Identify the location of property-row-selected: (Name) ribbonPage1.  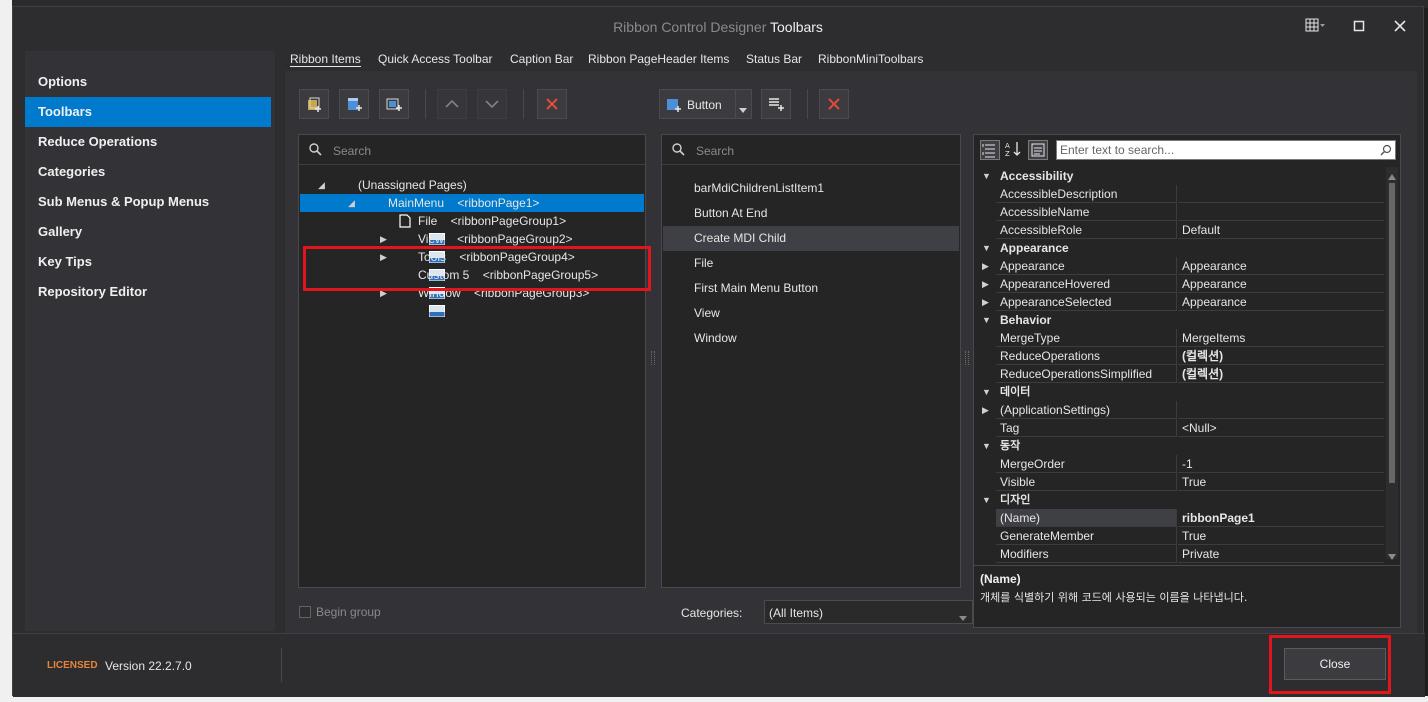
(1181, 518).